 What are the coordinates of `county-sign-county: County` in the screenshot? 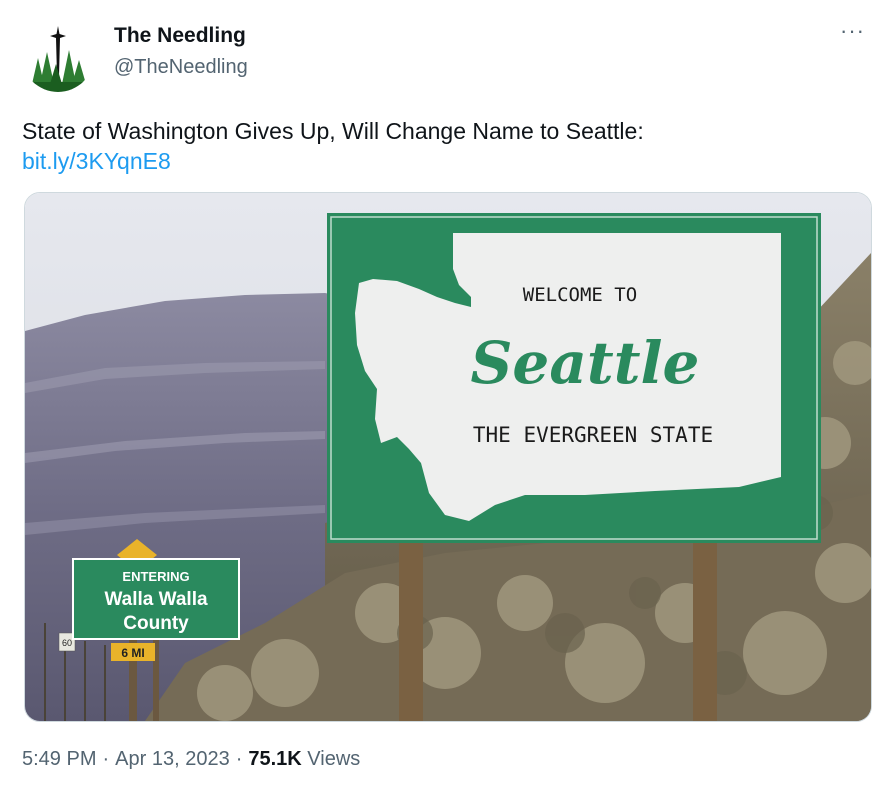 It's located at (156, 623).